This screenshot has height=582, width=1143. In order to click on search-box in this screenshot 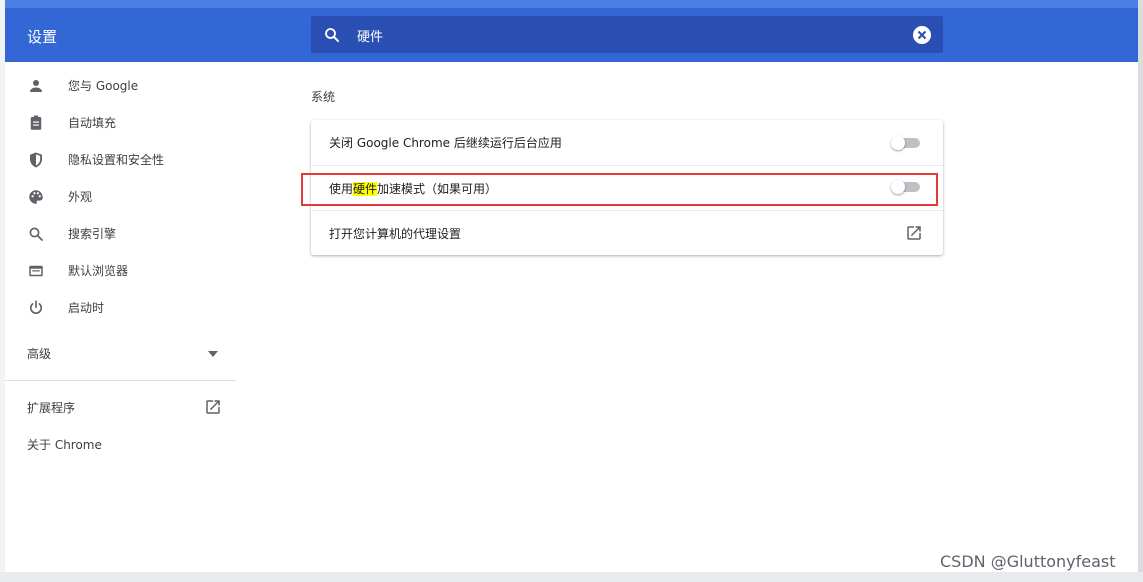, I will do `click(627, 34)`.